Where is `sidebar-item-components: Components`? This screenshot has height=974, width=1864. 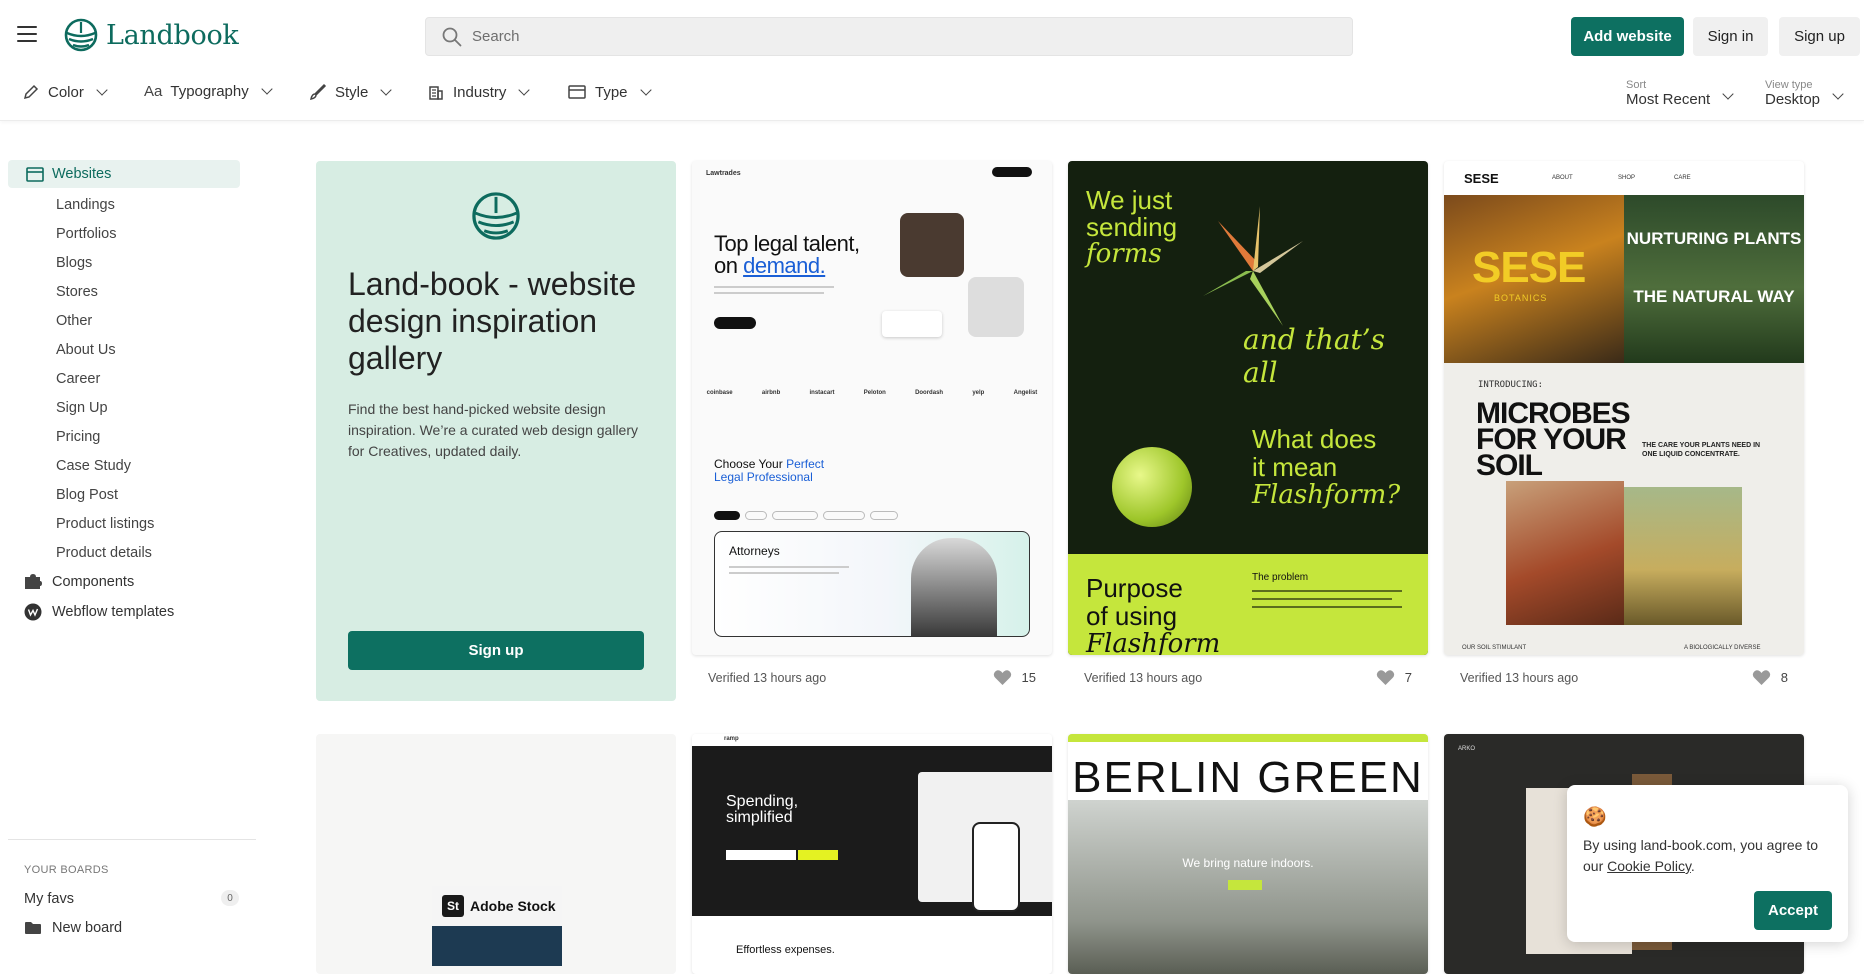 sidebar-item-components: Components is located at coordinates (79, 582).